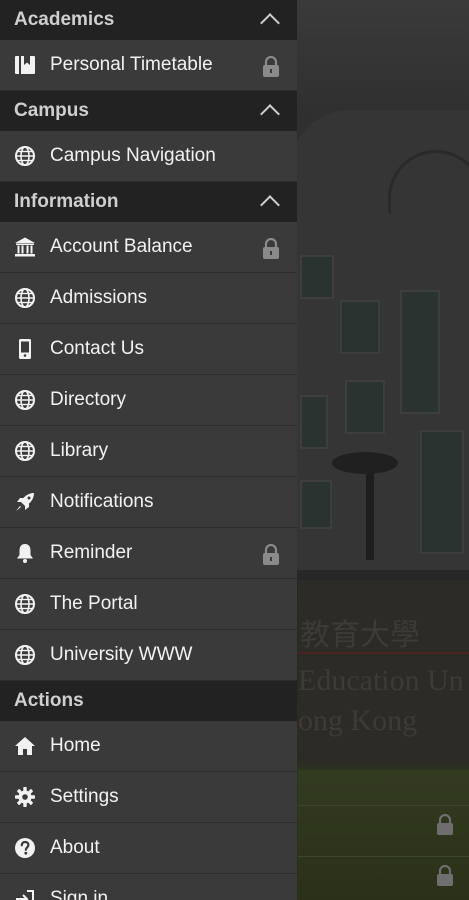 The width and height of the screenshot is (469, 900). I want to click on menu-item-label: Contact Us, so click(97, 348).